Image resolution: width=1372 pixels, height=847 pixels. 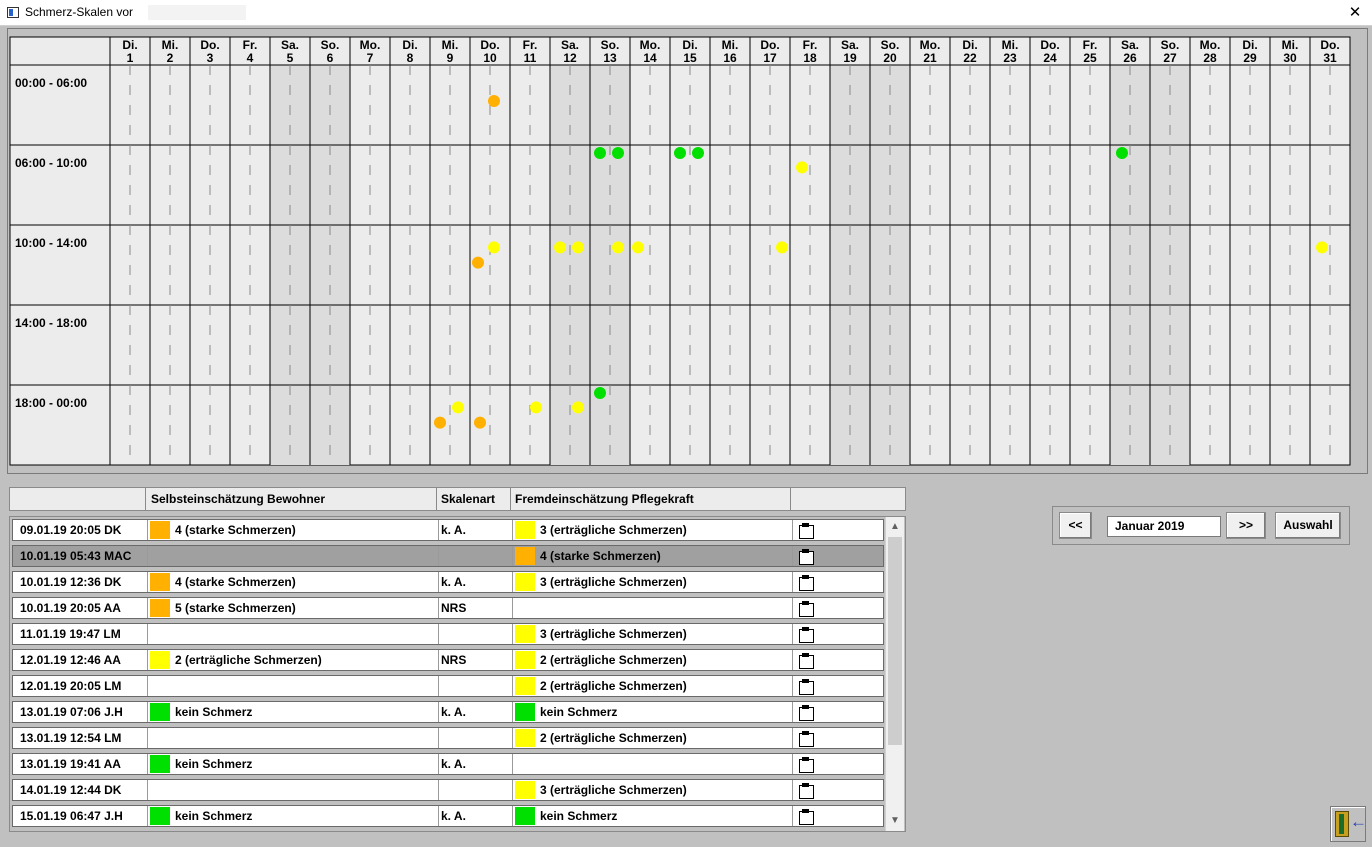 I want to click on exit-button: ←, so click(x=1348, y=824).